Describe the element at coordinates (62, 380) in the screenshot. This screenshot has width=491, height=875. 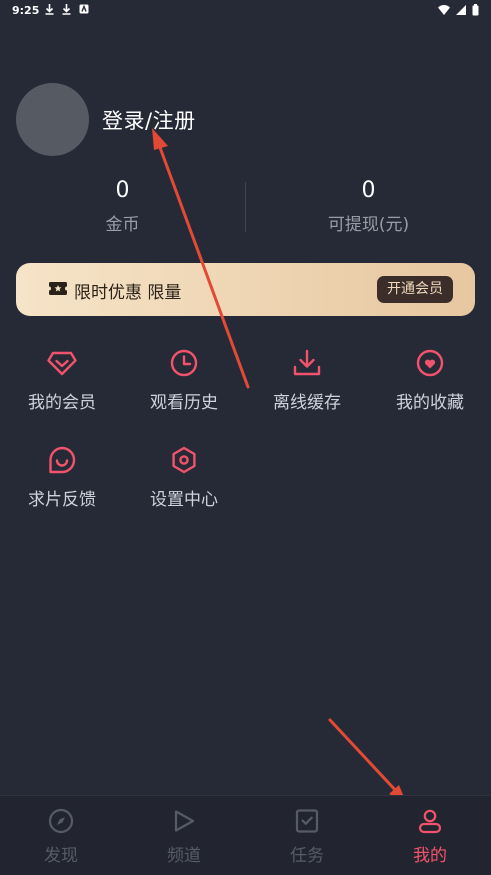
I see `grid-item-vip: 我的会员` at that location.